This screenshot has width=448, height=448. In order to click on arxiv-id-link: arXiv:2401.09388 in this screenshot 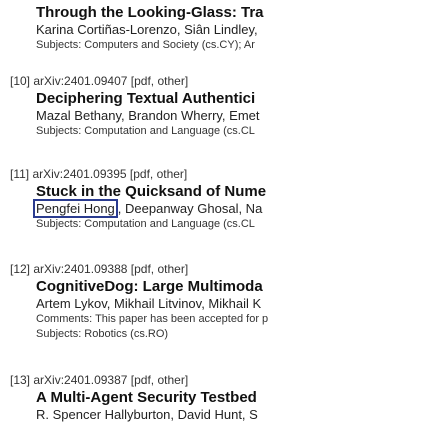, I will do `click(80, 269)`.